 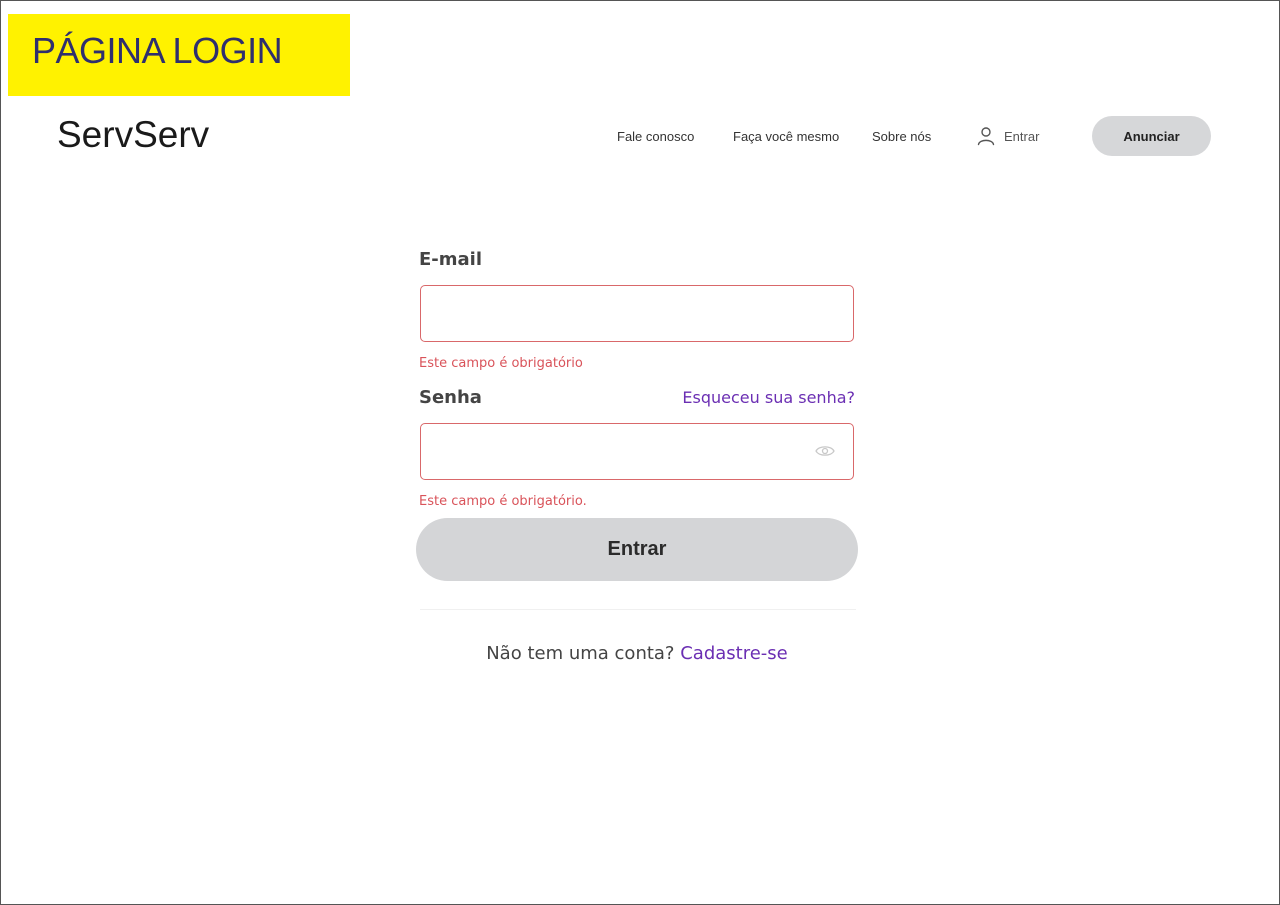 What do you see at coordinates (638, 609) in the screenshot?
I see `form-divider` at bounding box center [638, 609].